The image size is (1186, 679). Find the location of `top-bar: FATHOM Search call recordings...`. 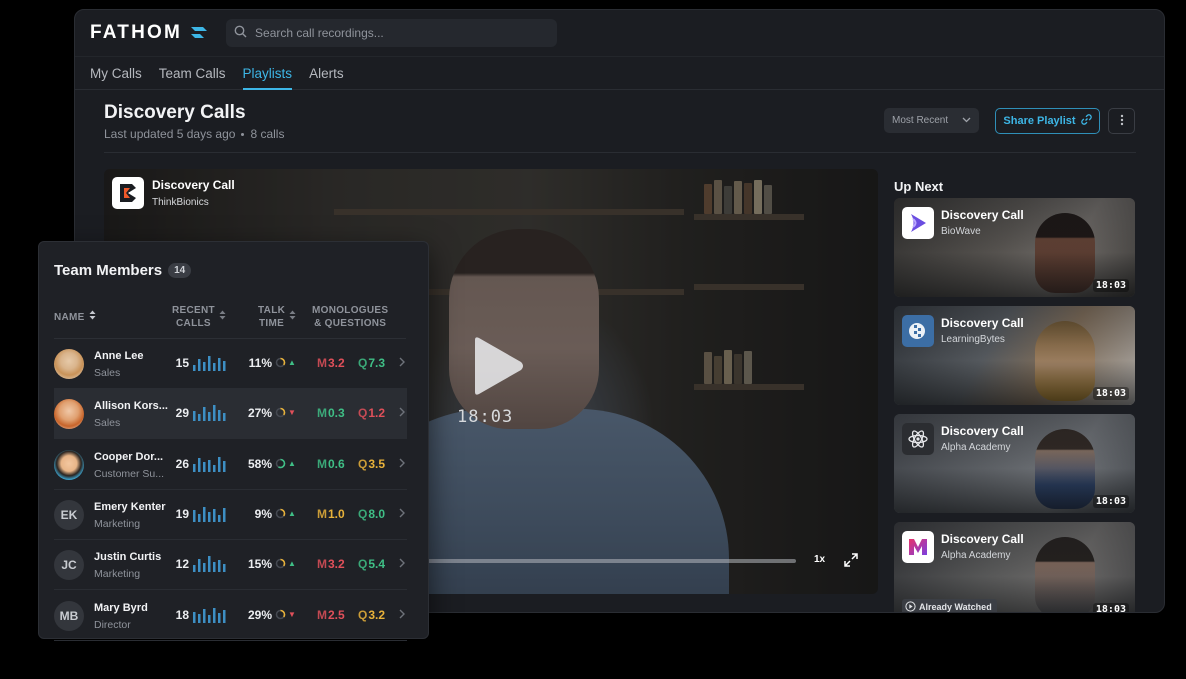

top-bar: FATHOM Search call recordings... is located at coordinates (619, 33).